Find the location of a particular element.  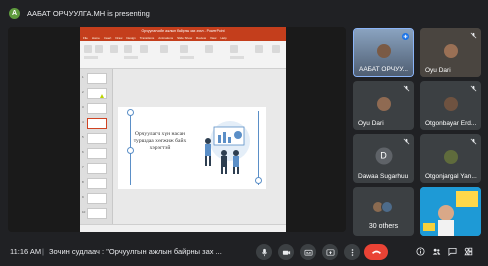

others-tile: 30 others is located at coordinates (383, 211).